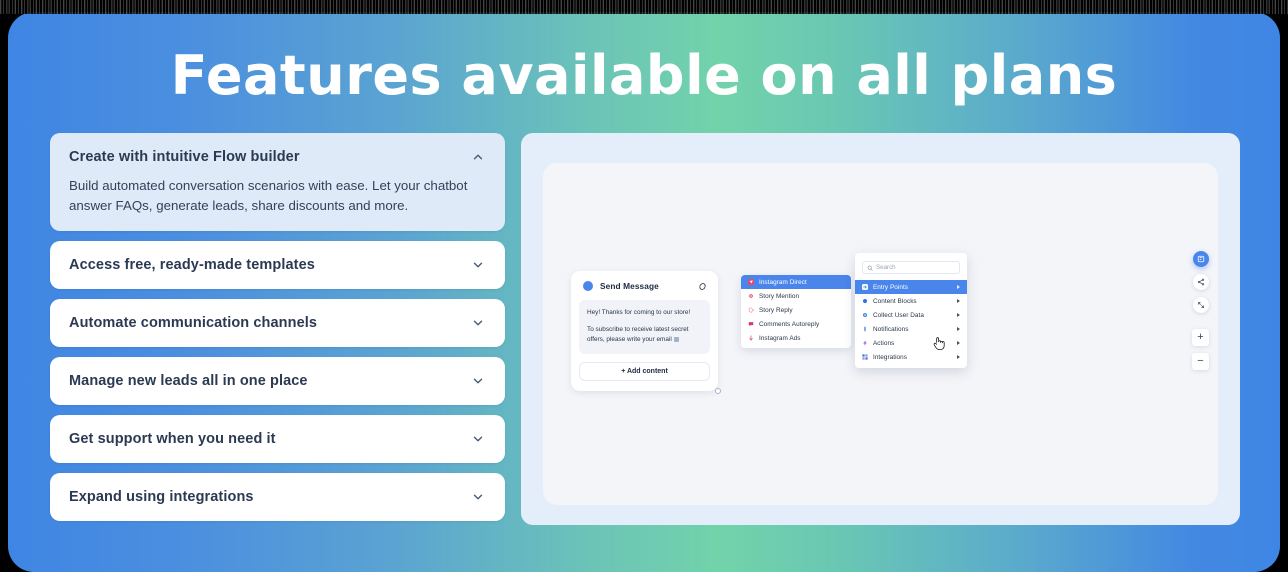 The height and width of the screenshot is (572, 1288). I want to click on menu-item-content-blocks: Content Blocks, so click(911, 301).